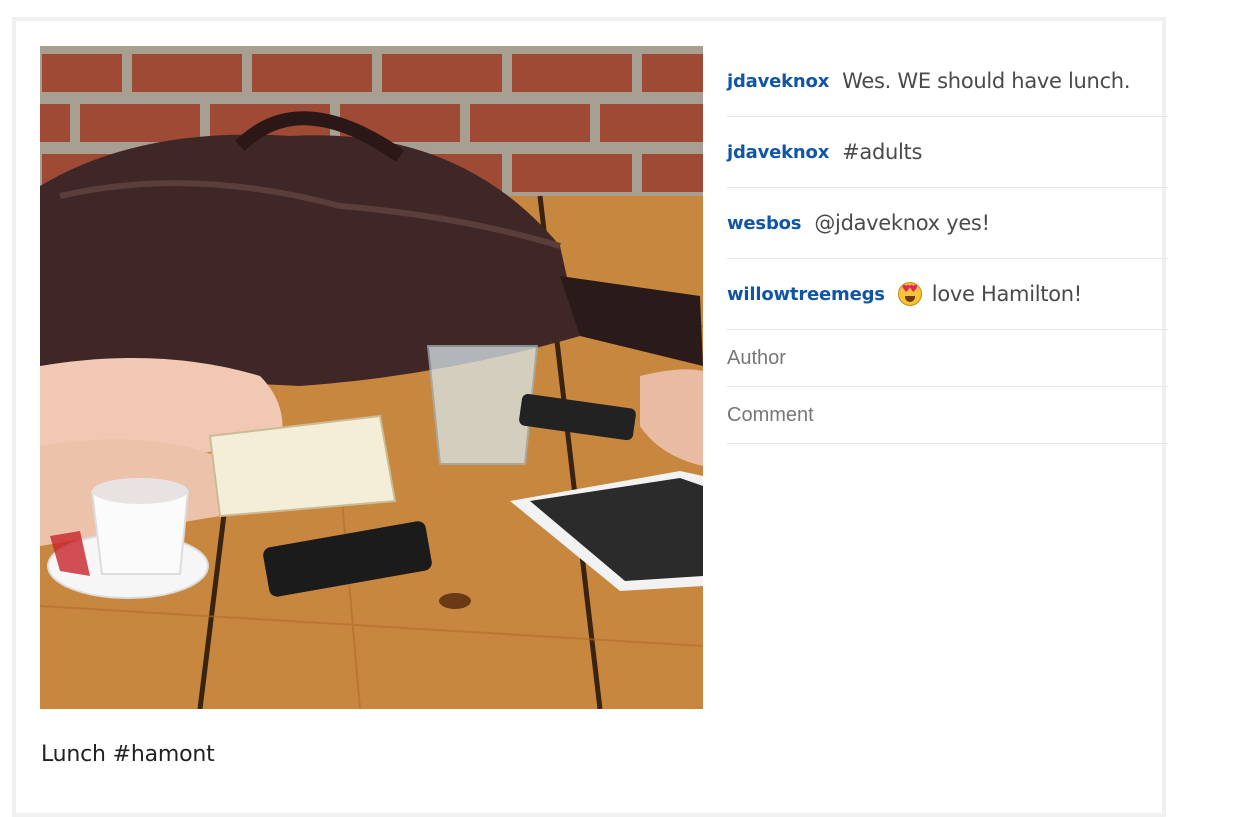  I want to click on comment-author-link: willowtreemegs, so click(806, 294).